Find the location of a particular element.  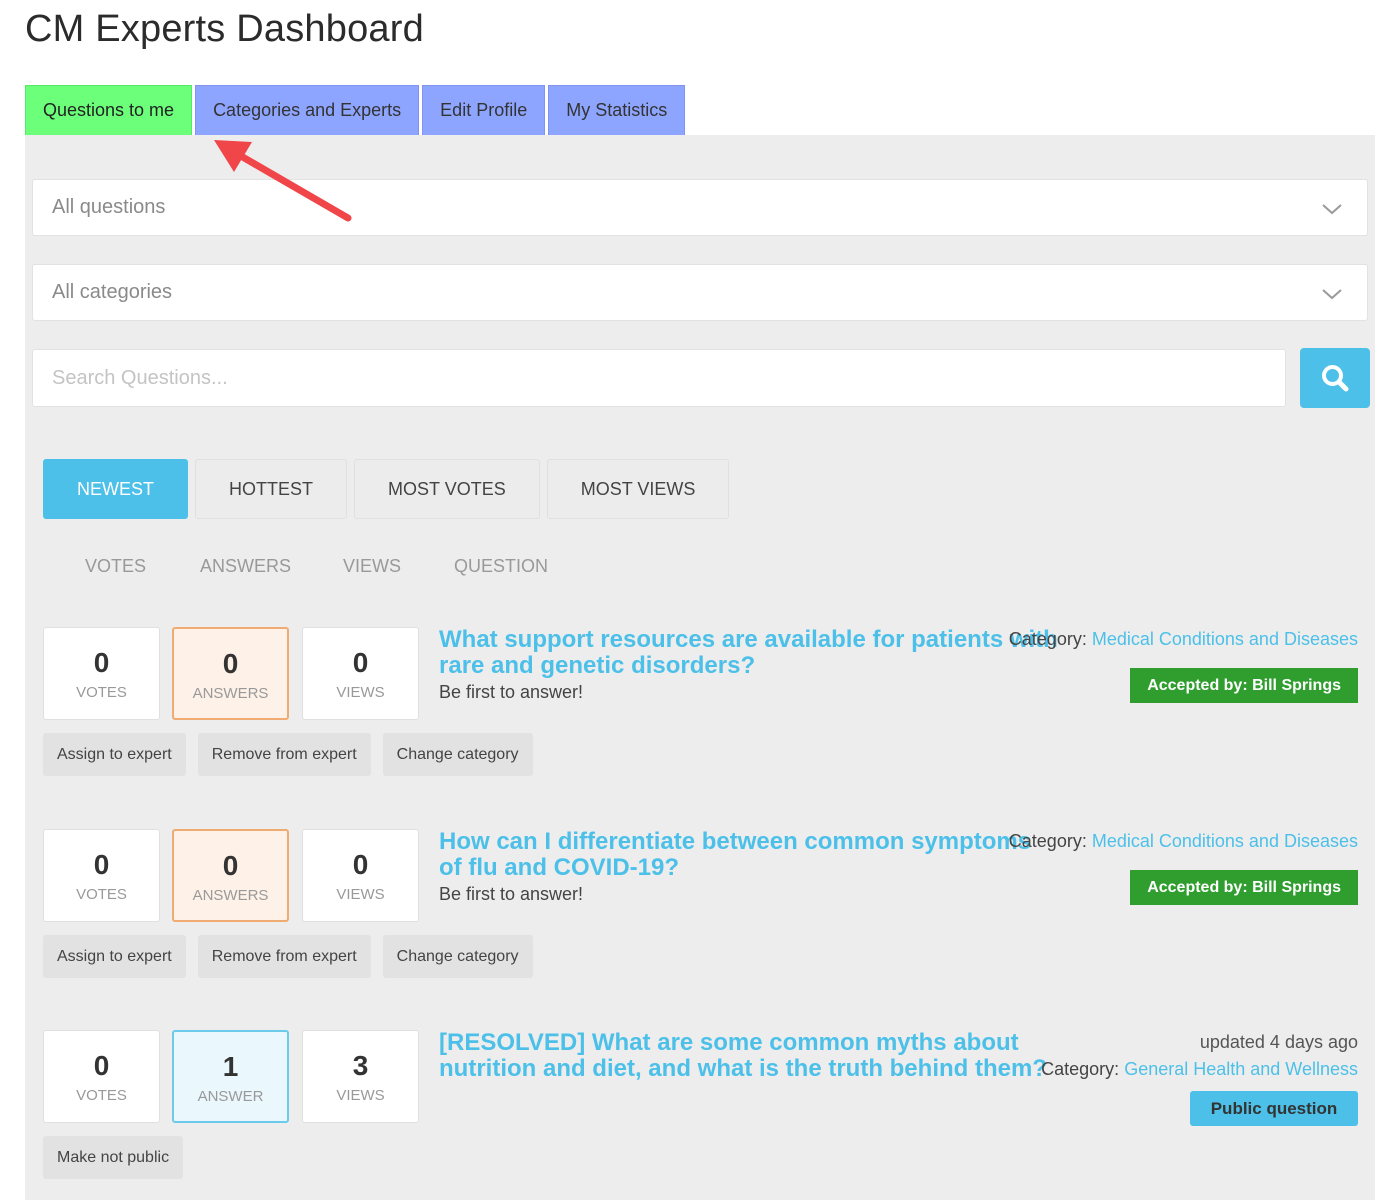

sort-most-votes-button: Most votes is located at coordinates (447, 489).